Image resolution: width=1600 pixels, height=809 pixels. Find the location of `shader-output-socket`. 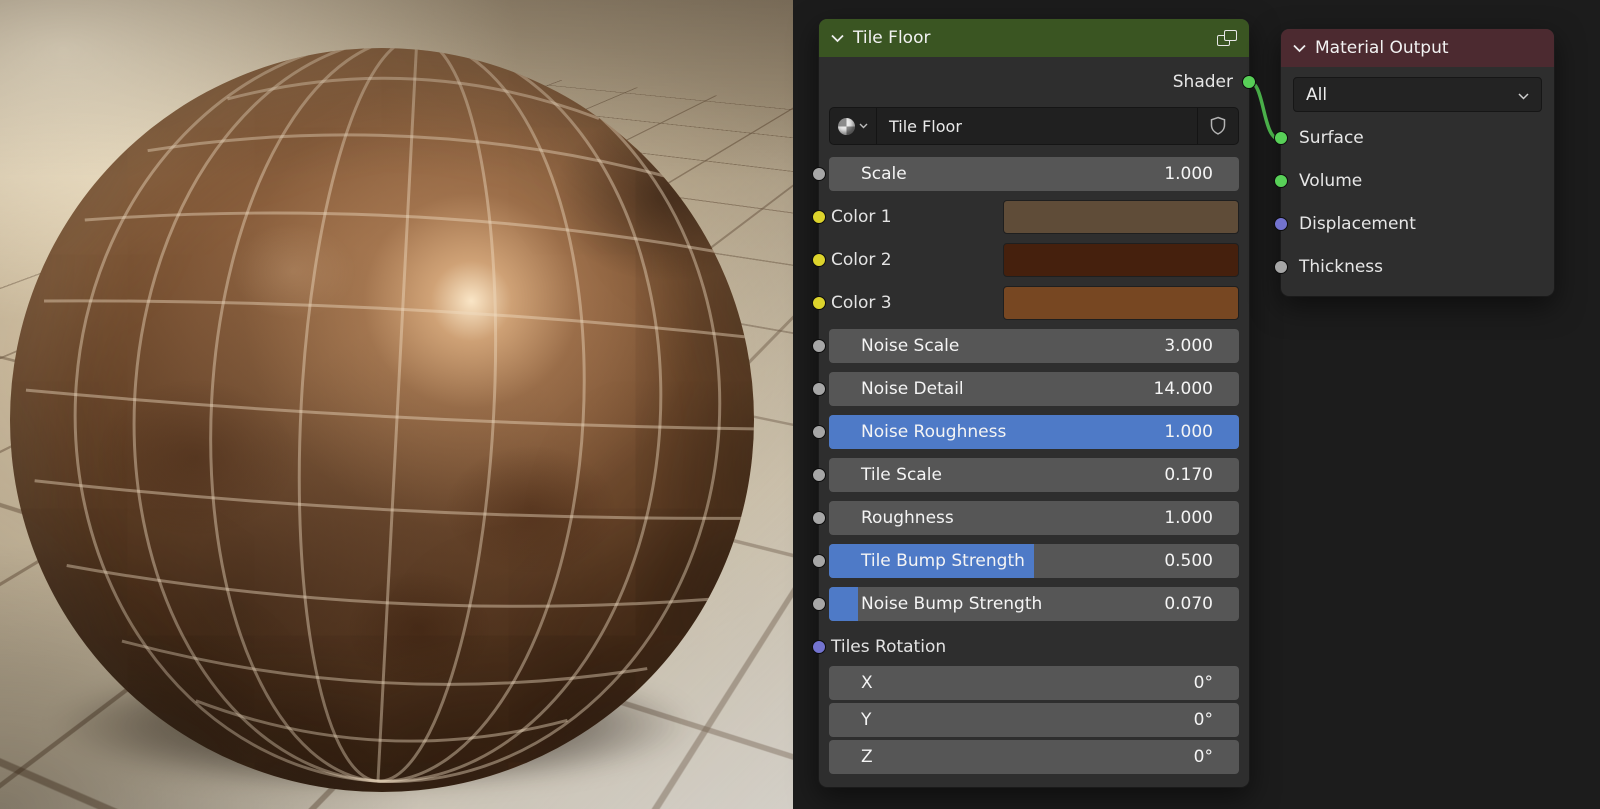

shader-output-socket is located at coordinates (1249, 82).